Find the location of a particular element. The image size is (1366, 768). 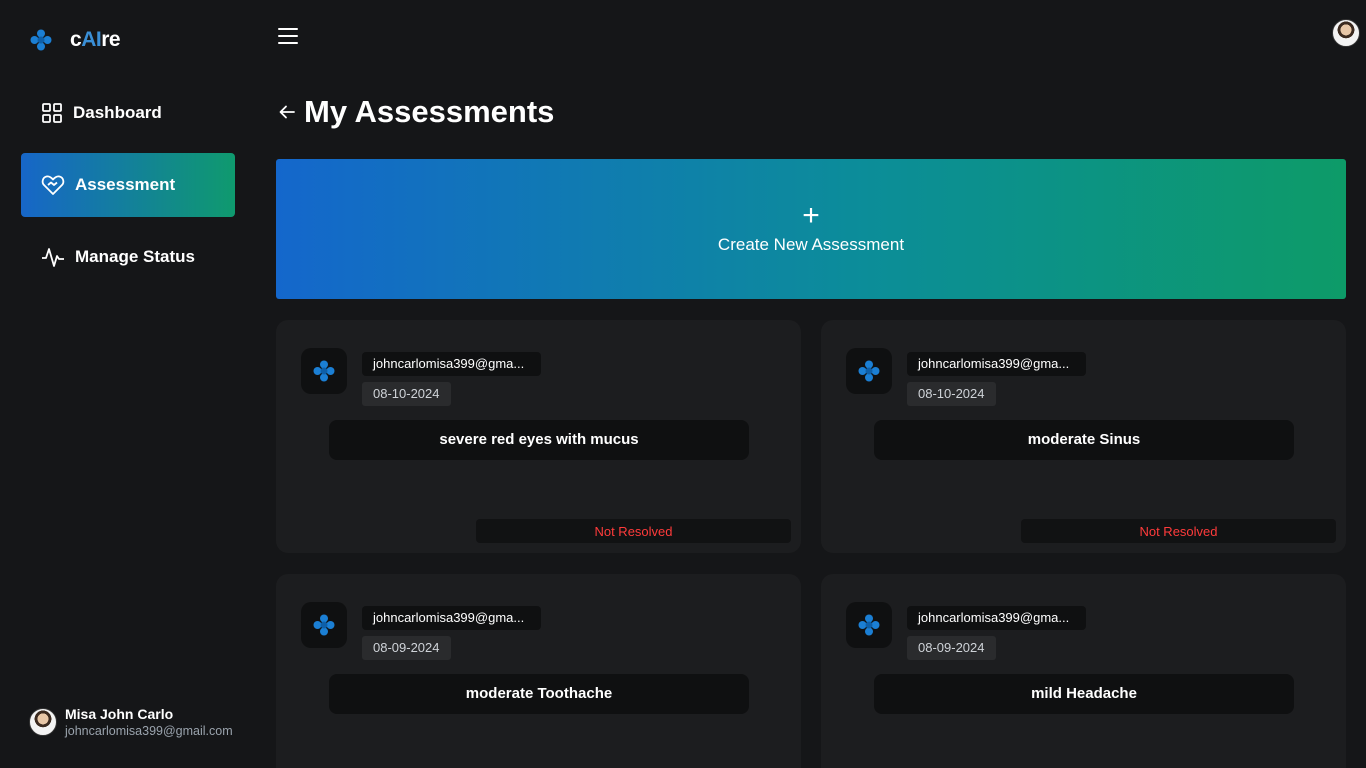

user-email: johncarlomisa399@gmail.com is located at coordinates (149, 731).